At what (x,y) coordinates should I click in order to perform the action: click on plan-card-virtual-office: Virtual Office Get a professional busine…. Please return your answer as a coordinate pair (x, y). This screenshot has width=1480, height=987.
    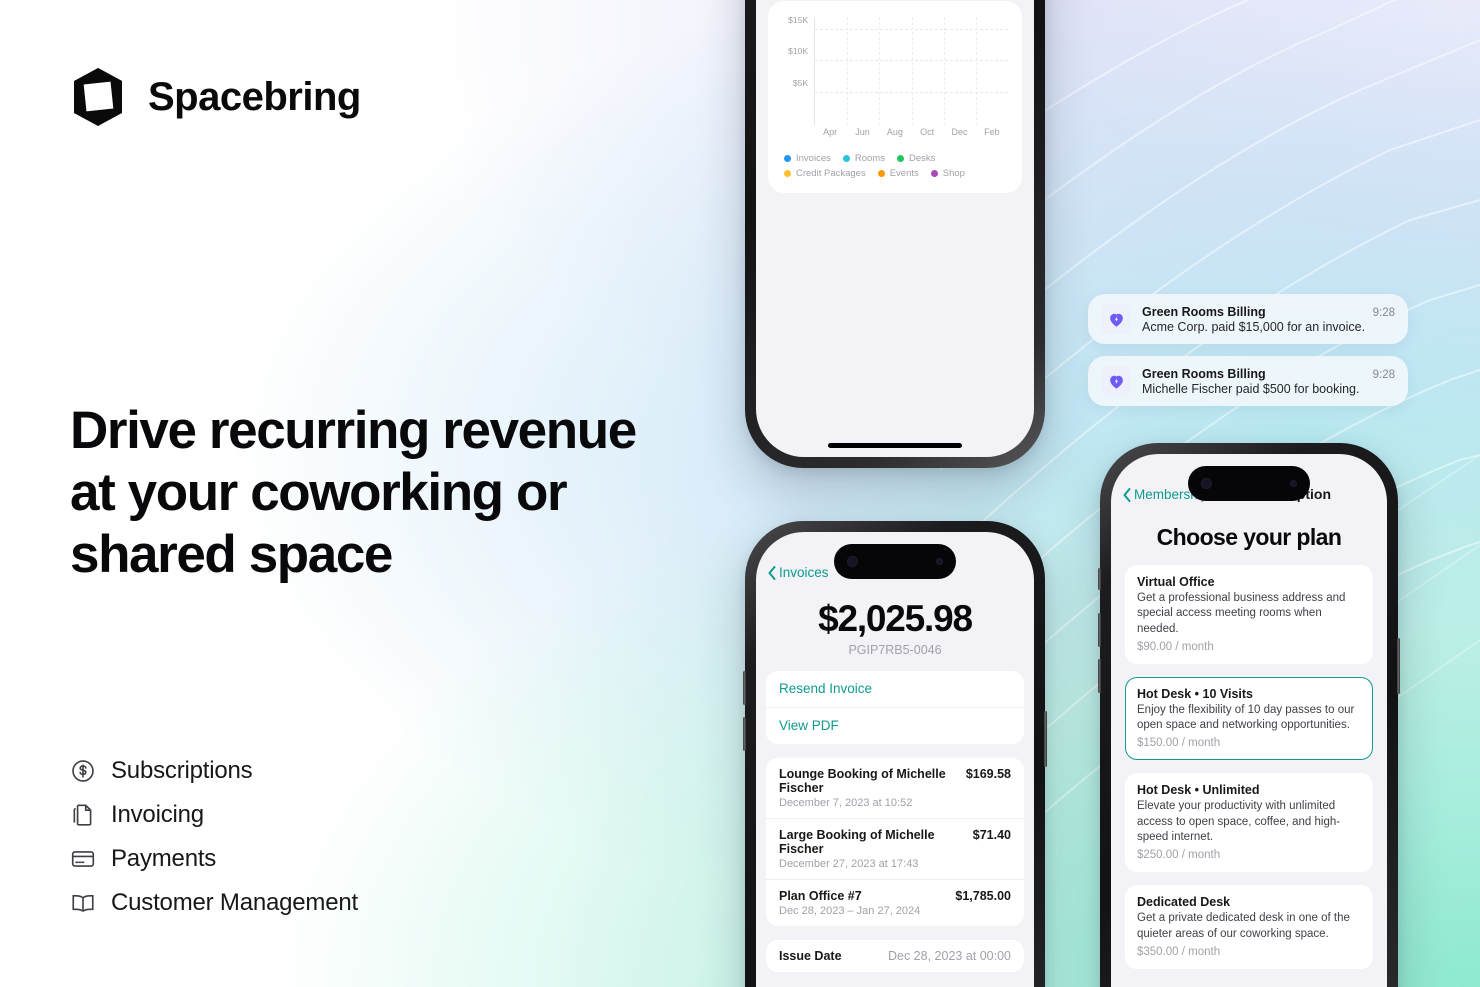
    Looking at the image, I should click on (1249, 614).